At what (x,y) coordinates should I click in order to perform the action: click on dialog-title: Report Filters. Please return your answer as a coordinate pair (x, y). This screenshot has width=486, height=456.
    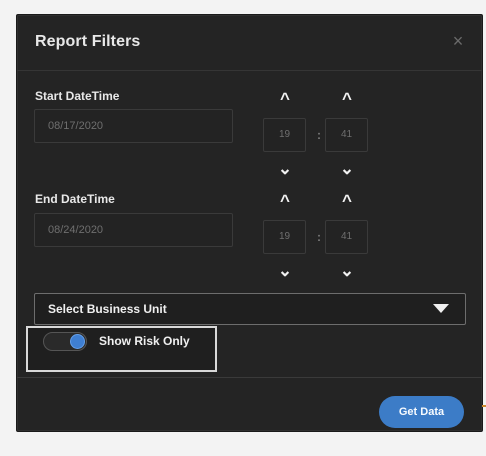
    Looking at the image, I should click on (88, 41).